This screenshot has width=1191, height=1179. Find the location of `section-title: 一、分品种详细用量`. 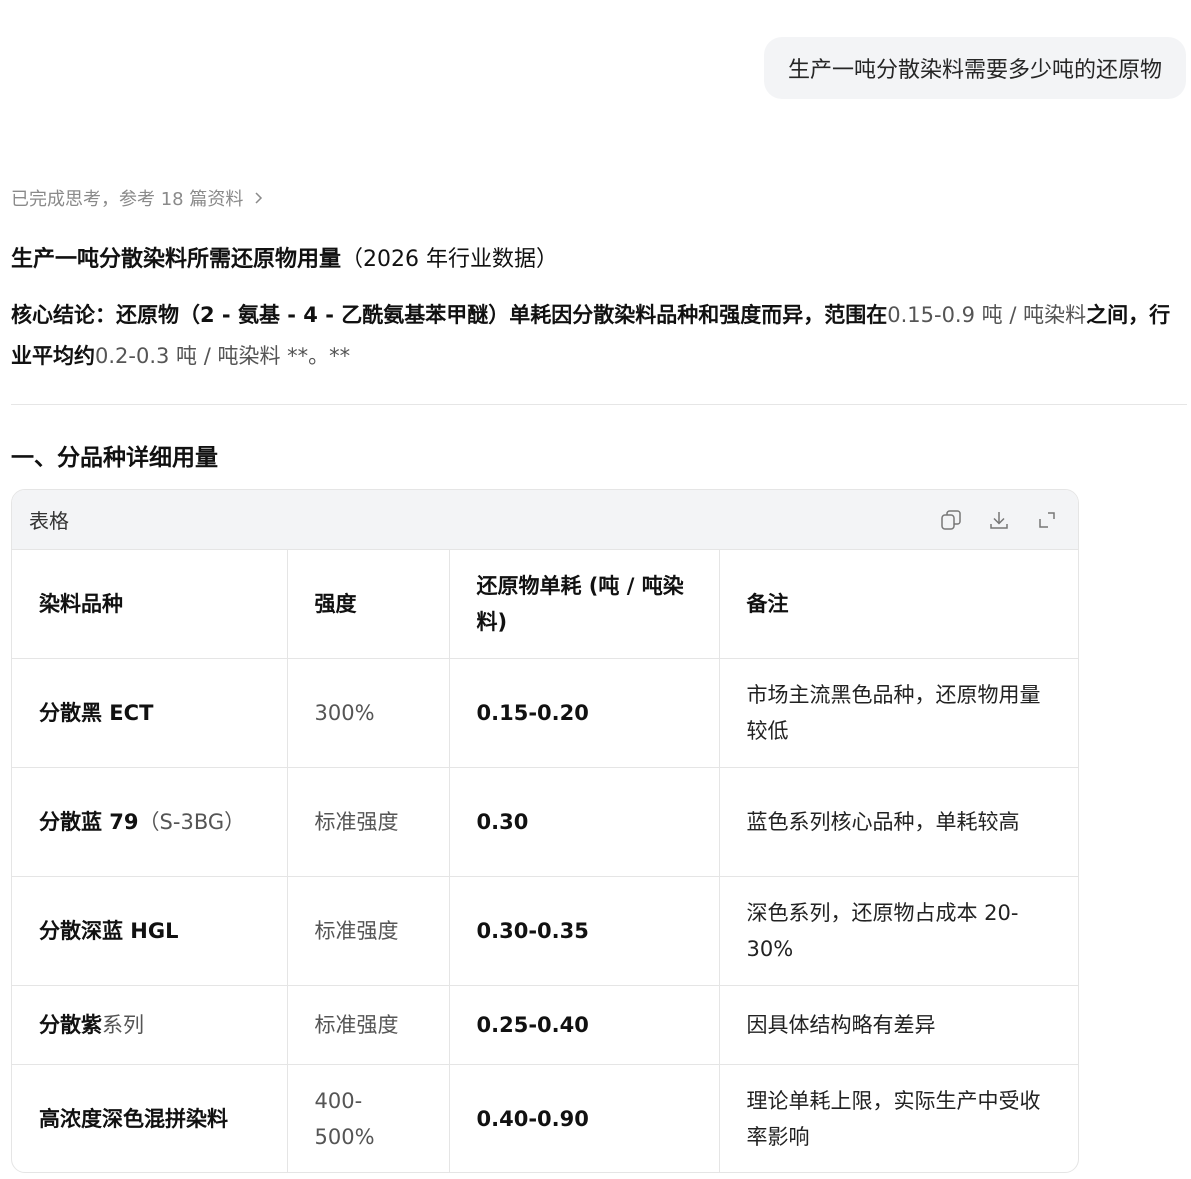

section-title: 一、分品种详细用量 is located at coordinates (114, 458).